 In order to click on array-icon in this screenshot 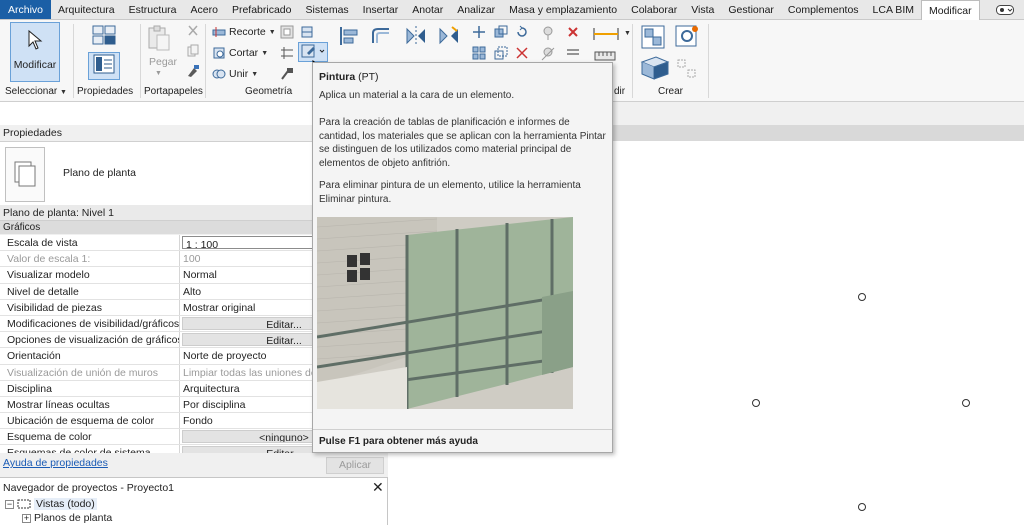, I will do `click(479, 53)`.